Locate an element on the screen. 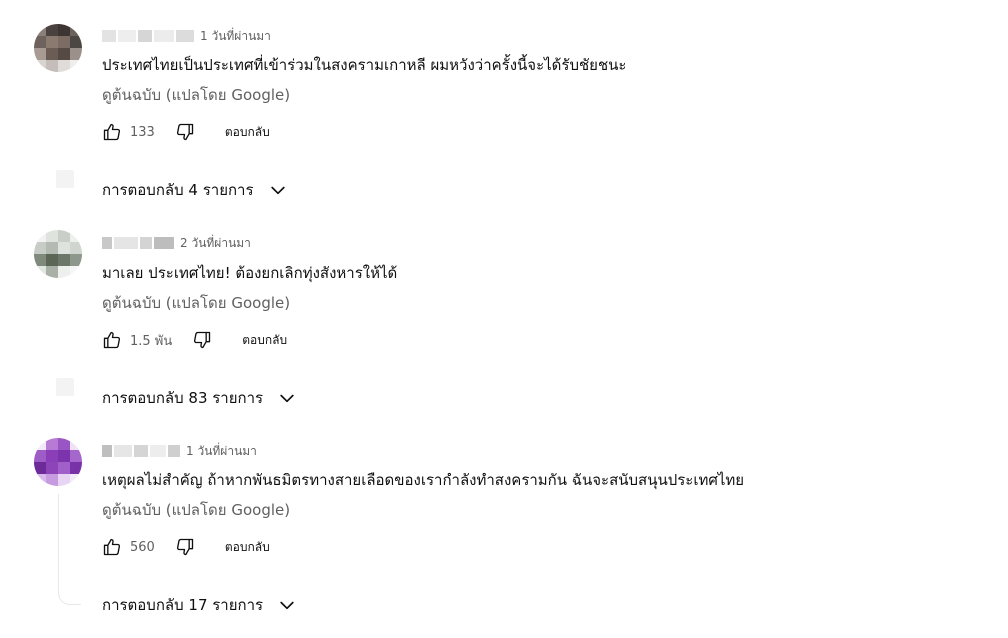 Image resolution: width=1008 pixels, height=638 pixels. comment-actions: 560 ตอบกลับ is located at coordinates (185, 547).